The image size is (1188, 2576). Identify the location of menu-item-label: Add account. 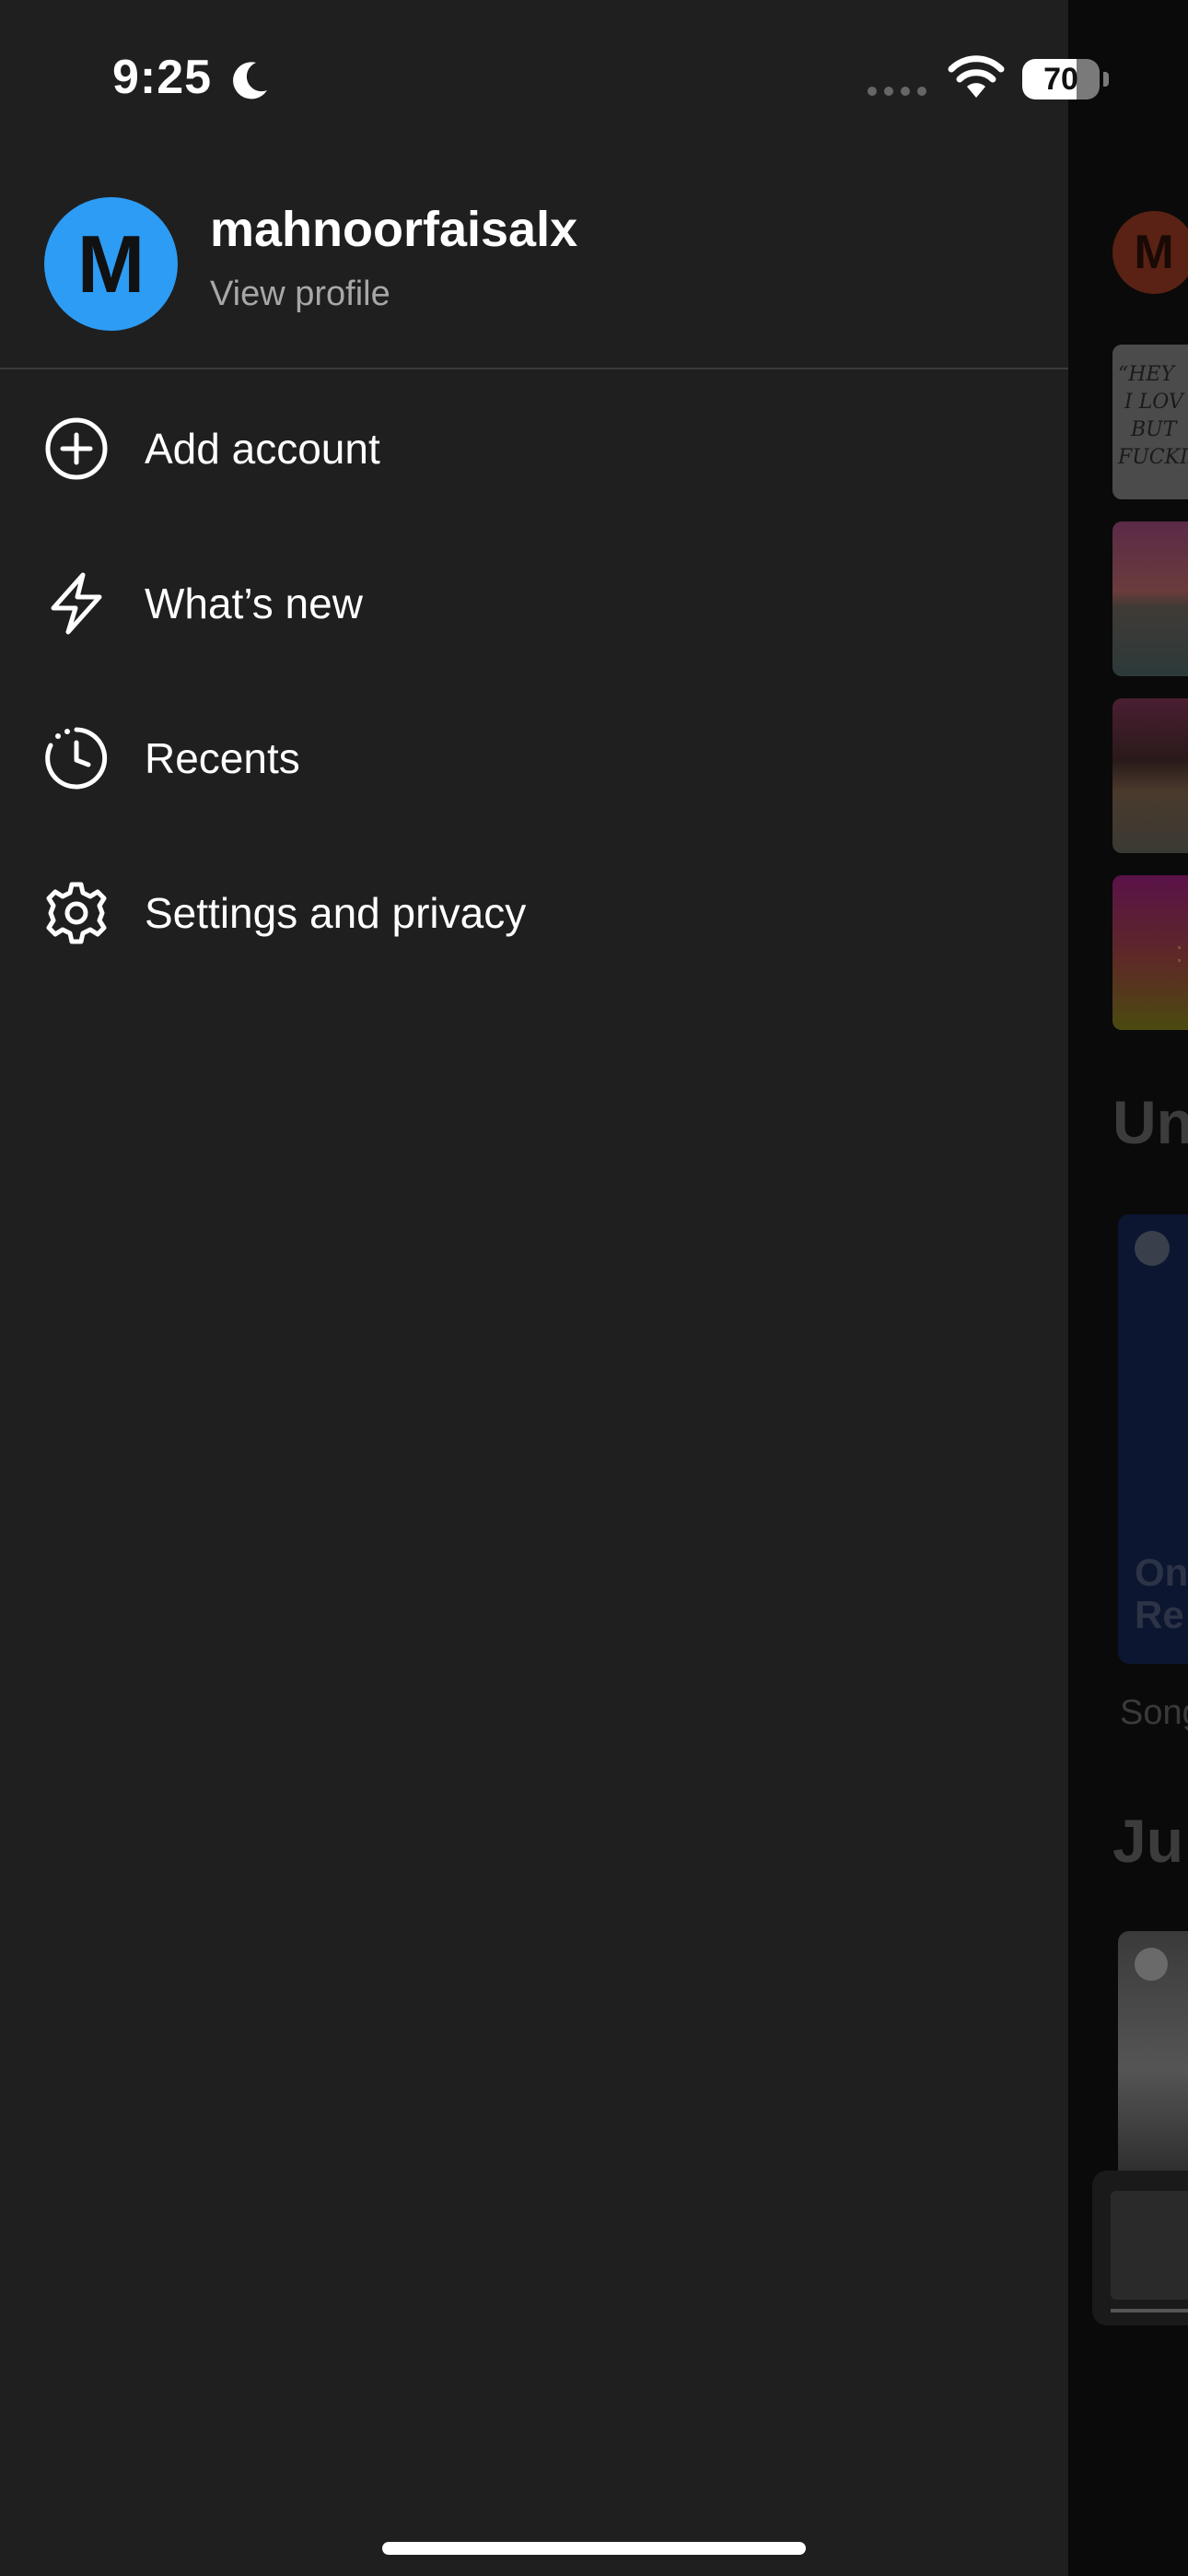
(262, 449).